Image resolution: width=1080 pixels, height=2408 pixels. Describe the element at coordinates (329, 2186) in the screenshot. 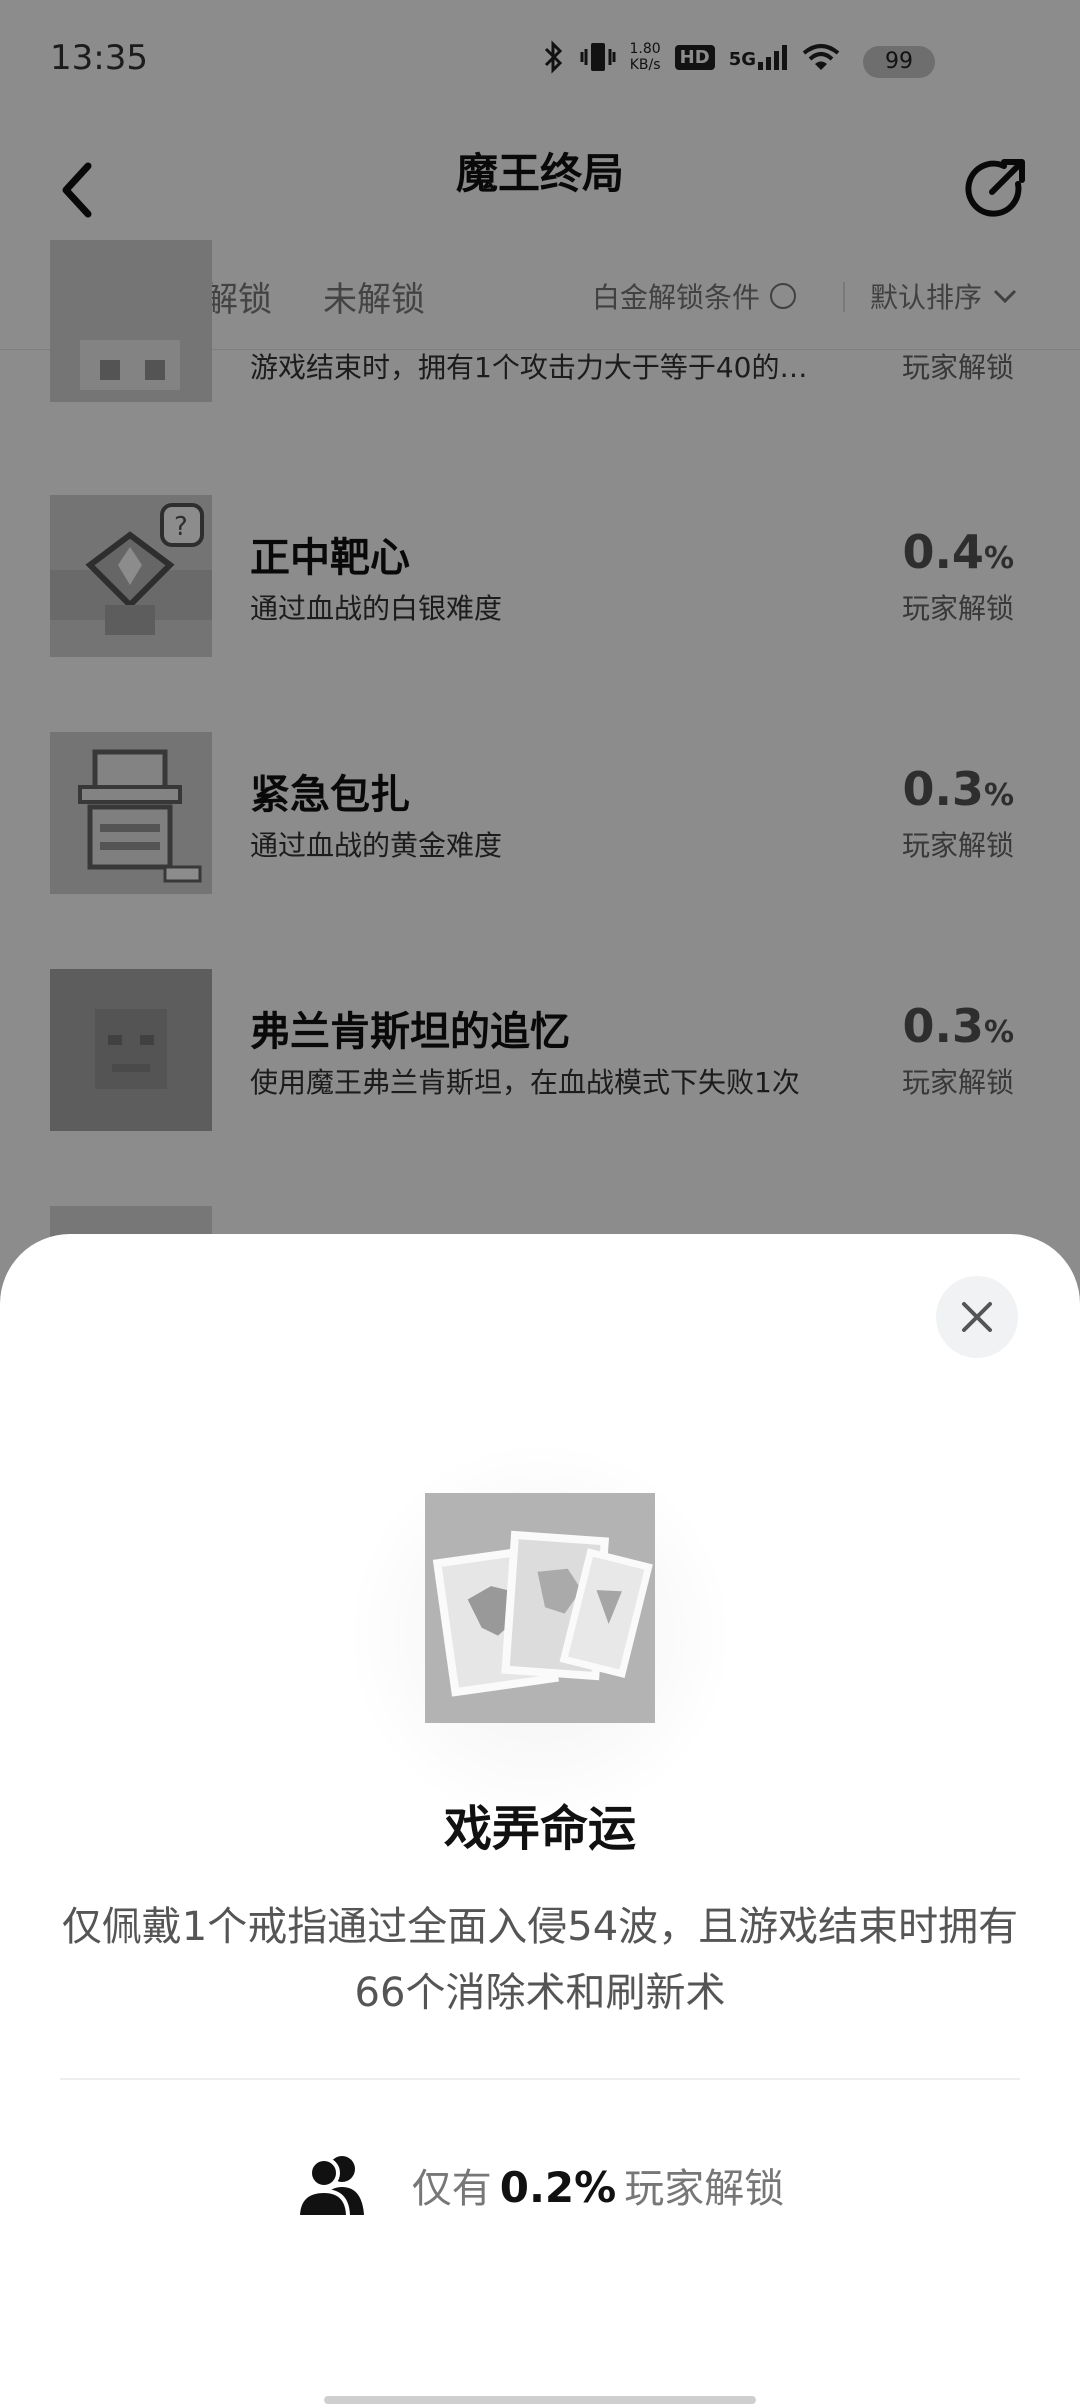

I see `users-icon` at that location.